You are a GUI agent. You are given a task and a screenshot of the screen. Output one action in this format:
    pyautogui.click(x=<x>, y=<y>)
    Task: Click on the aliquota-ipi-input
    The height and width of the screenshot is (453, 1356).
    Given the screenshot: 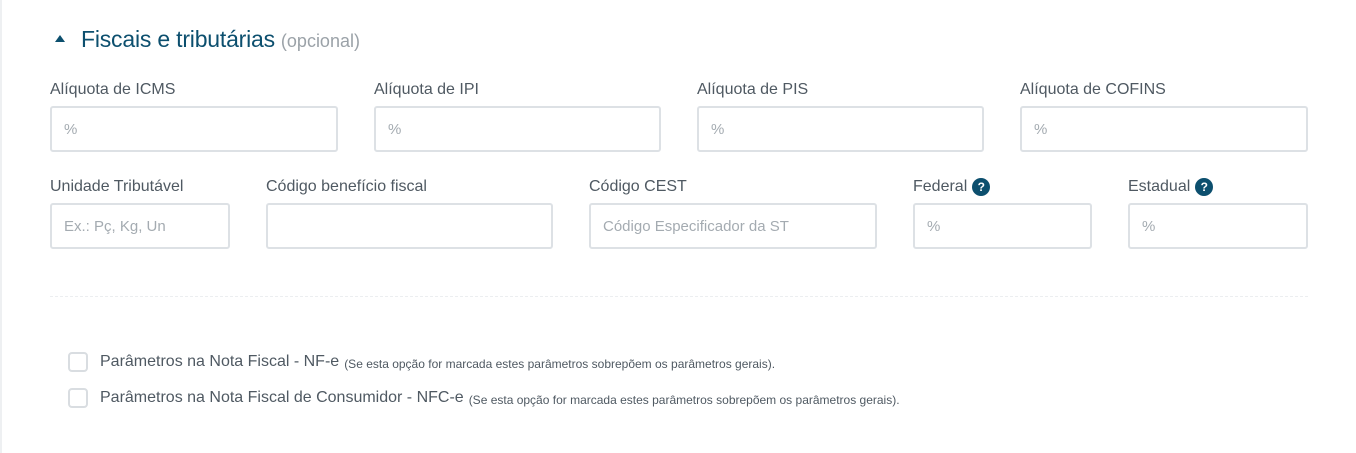 What is the action you would take?
    pyautogui.click(x=517, y=129)
    